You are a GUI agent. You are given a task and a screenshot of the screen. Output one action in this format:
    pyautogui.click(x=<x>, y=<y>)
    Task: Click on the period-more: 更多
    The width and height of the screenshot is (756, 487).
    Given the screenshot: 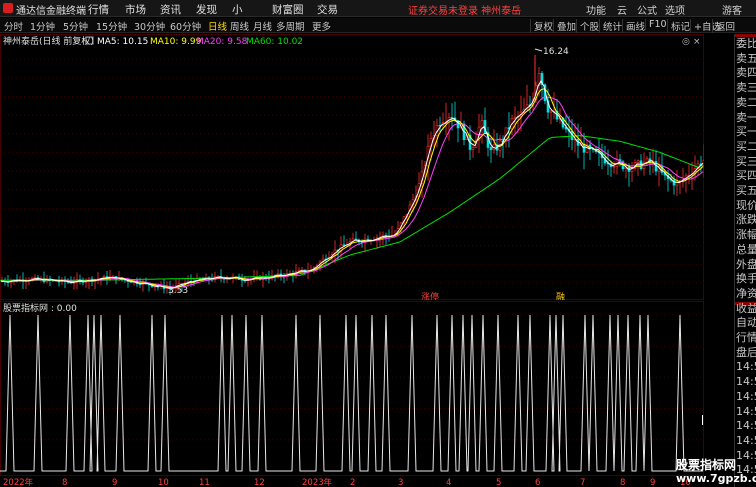 What is the action you would take?
    pyautogui.click(x=321, y=26)
    